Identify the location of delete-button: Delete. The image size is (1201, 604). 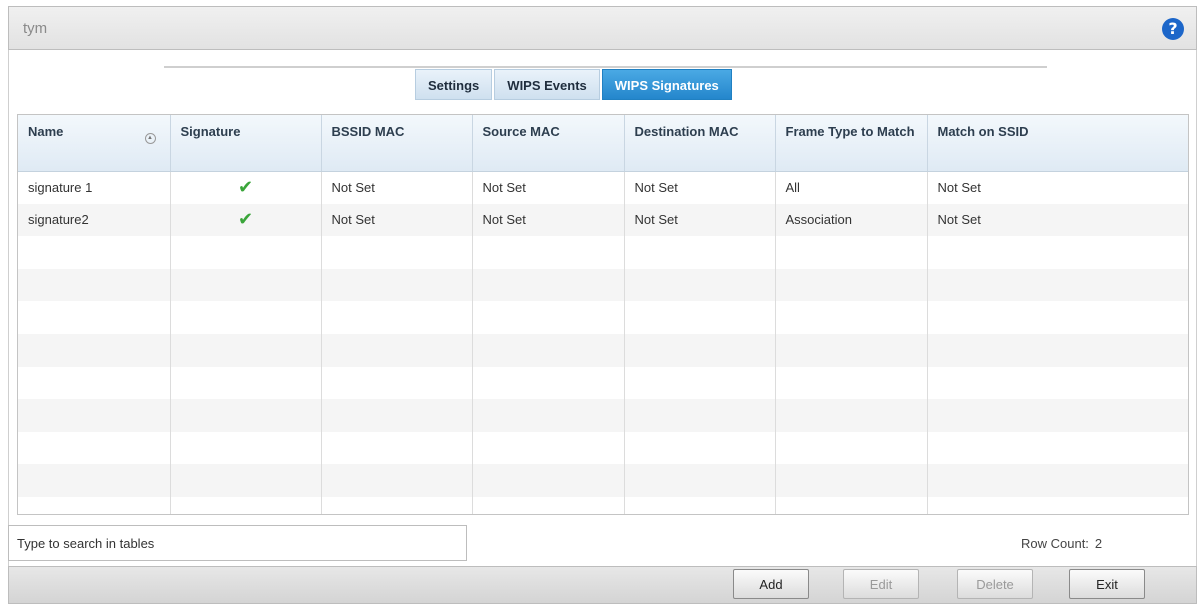
(995, 584).